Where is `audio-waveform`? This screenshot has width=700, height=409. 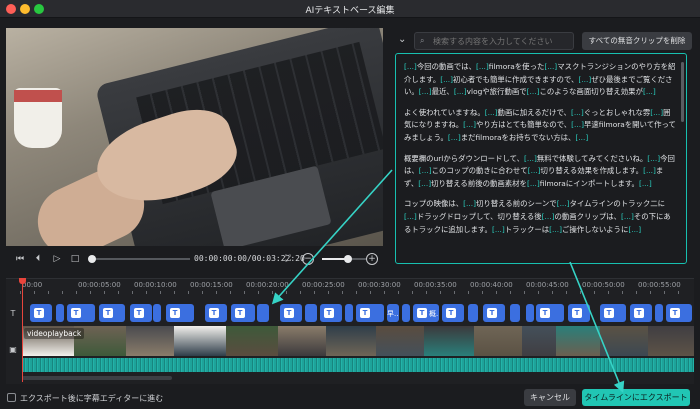
audio-waveform is located at coordinates (358, 365).